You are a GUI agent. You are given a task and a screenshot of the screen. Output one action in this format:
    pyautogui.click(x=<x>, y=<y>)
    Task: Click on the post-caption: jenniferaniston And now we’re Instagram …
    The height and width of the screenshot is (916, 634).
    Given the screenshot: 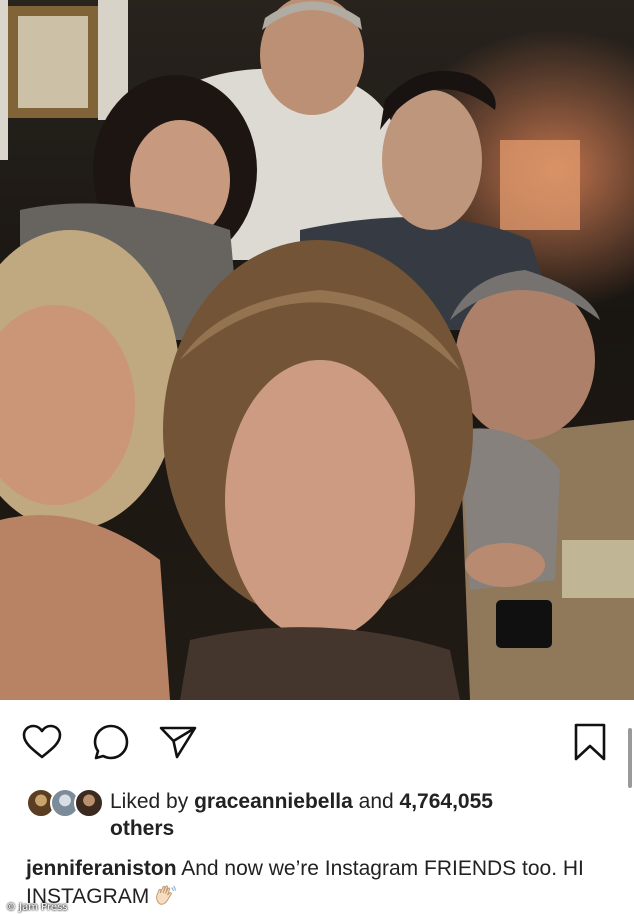 What is the action you would take?
    pyautogui.click(x=321, y=883)
    